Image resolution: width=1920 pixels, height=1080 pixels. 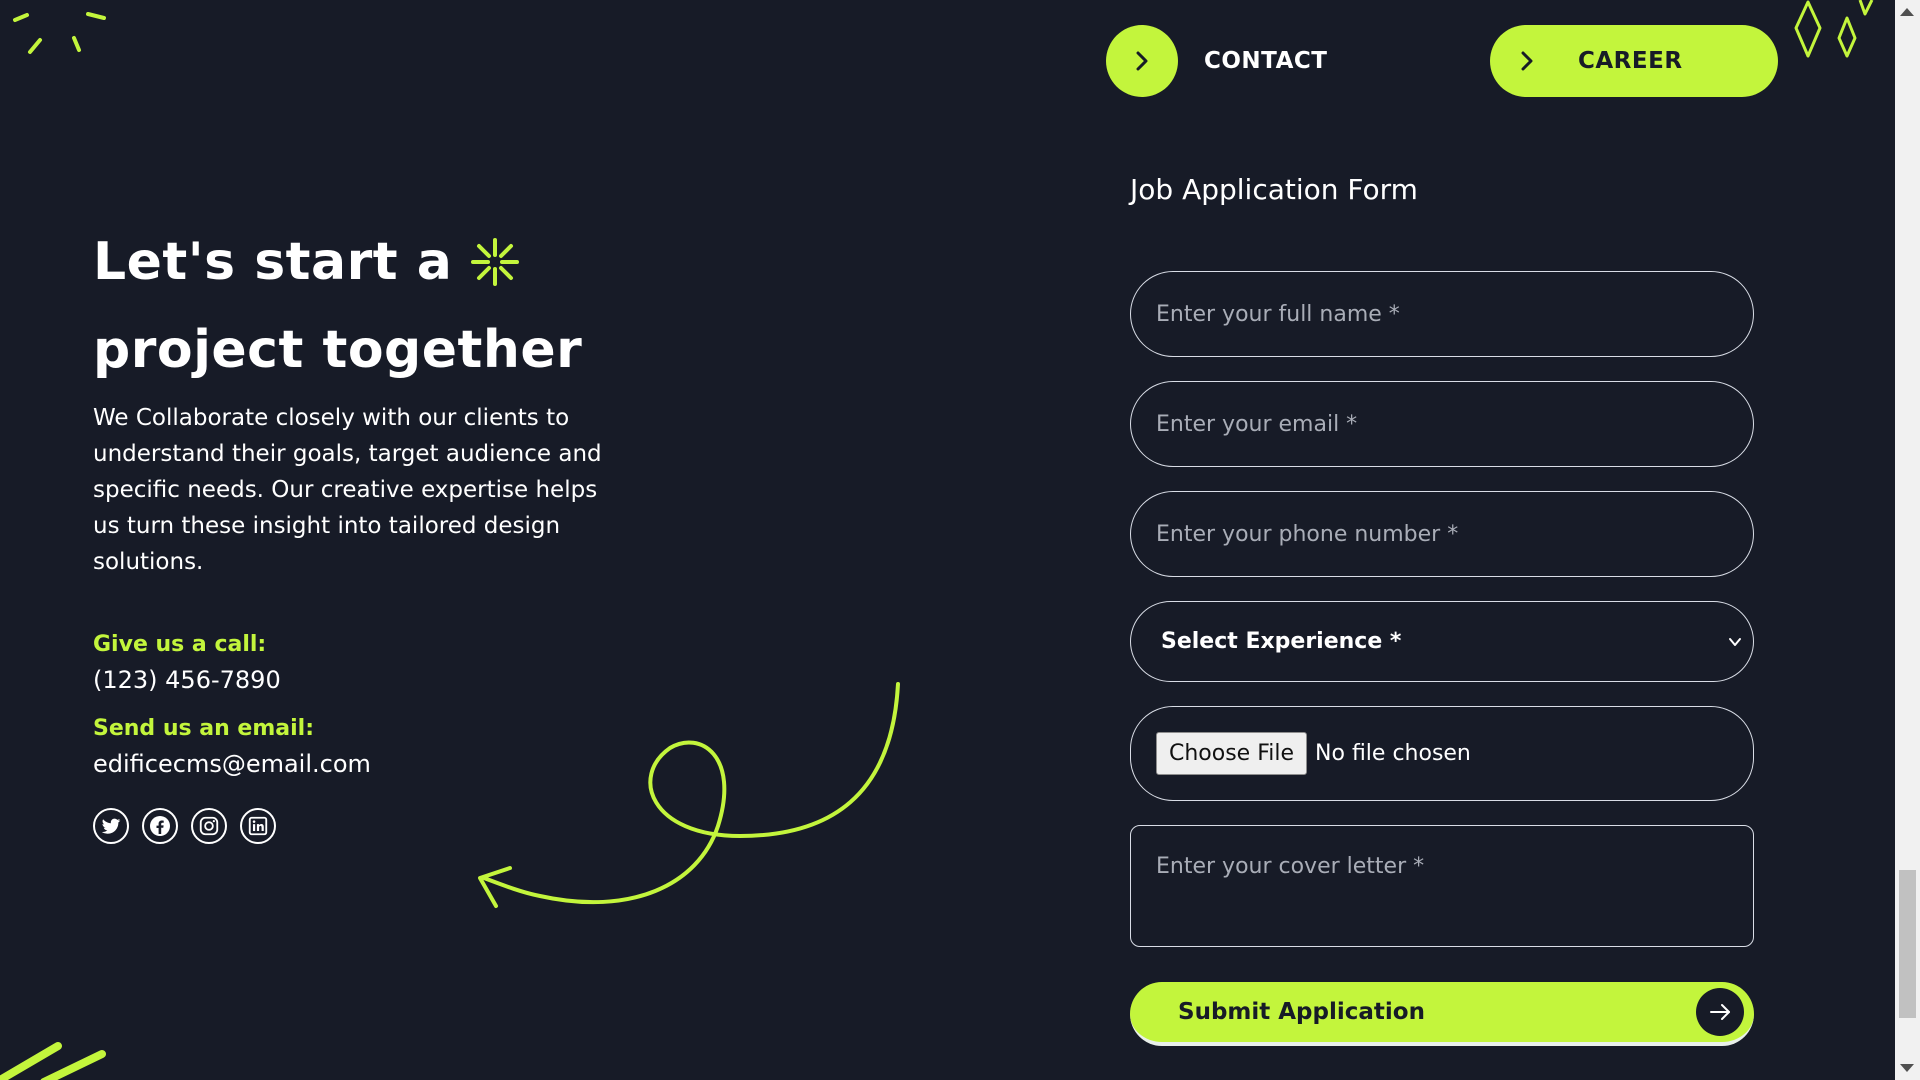 I want to click on page-scrollbar, so click(x=1907, y=540).